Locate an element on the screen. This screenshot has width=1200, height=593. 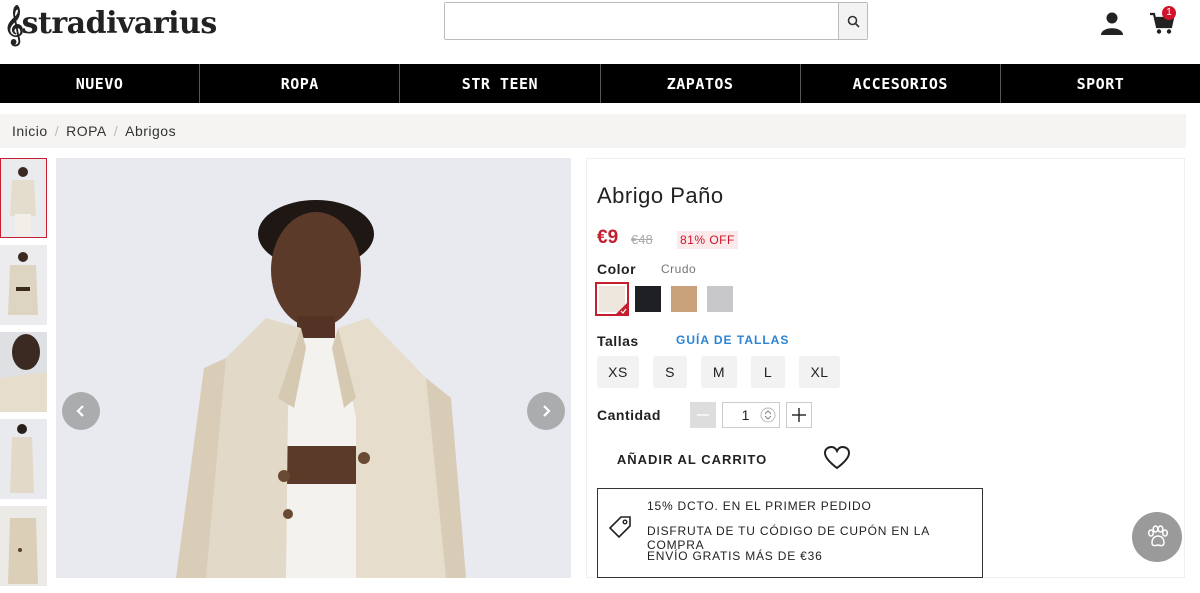
search-bar is located at coordinates (656, 21).